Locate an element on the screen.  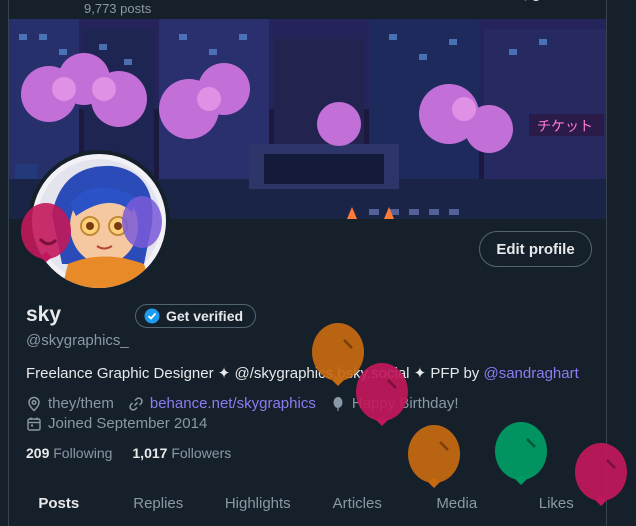
profile-avatar is located at coordinates (99, 221).